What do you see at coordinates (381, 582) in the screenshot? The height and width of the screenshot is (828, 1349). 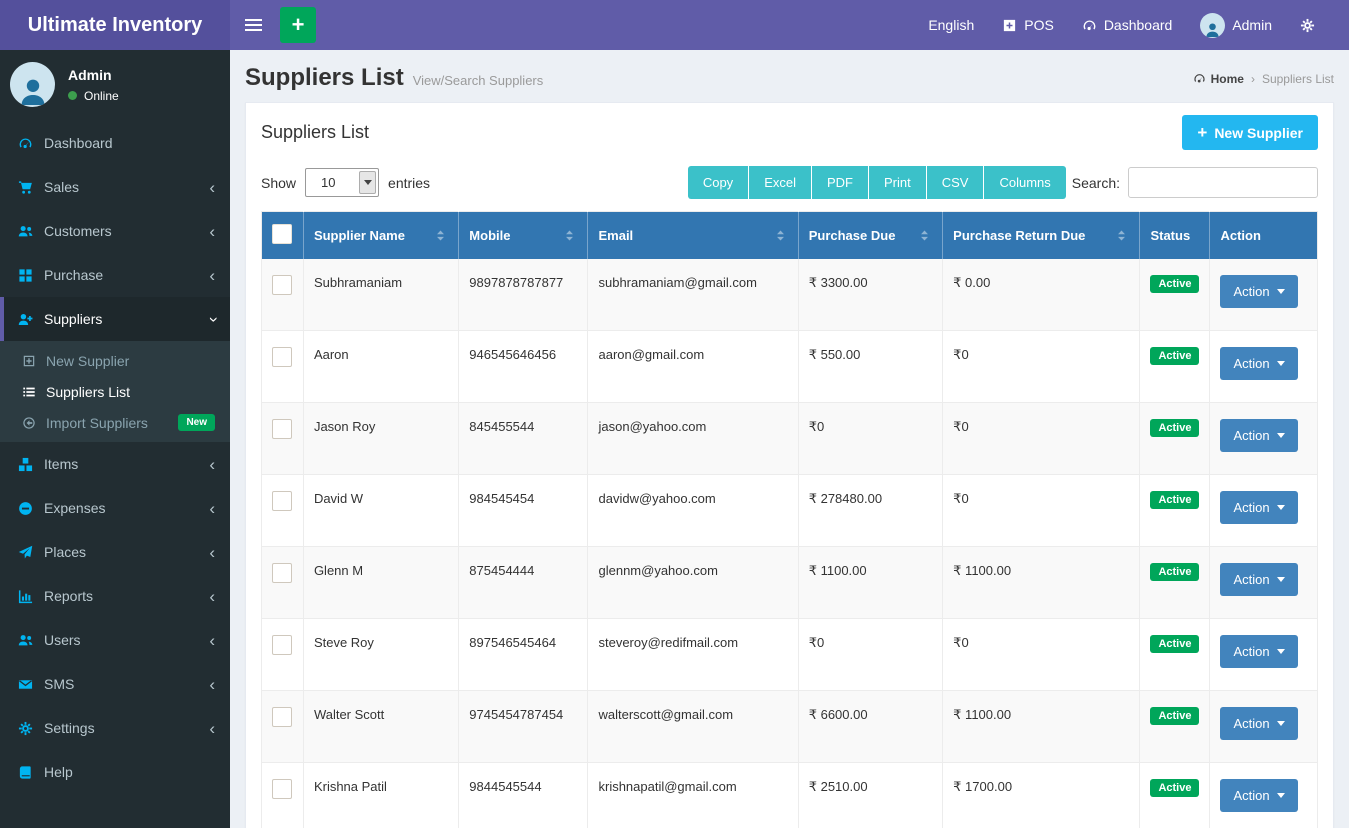 I see `cell-supplier-name: Glenn M` at bounding box center [381, 582].